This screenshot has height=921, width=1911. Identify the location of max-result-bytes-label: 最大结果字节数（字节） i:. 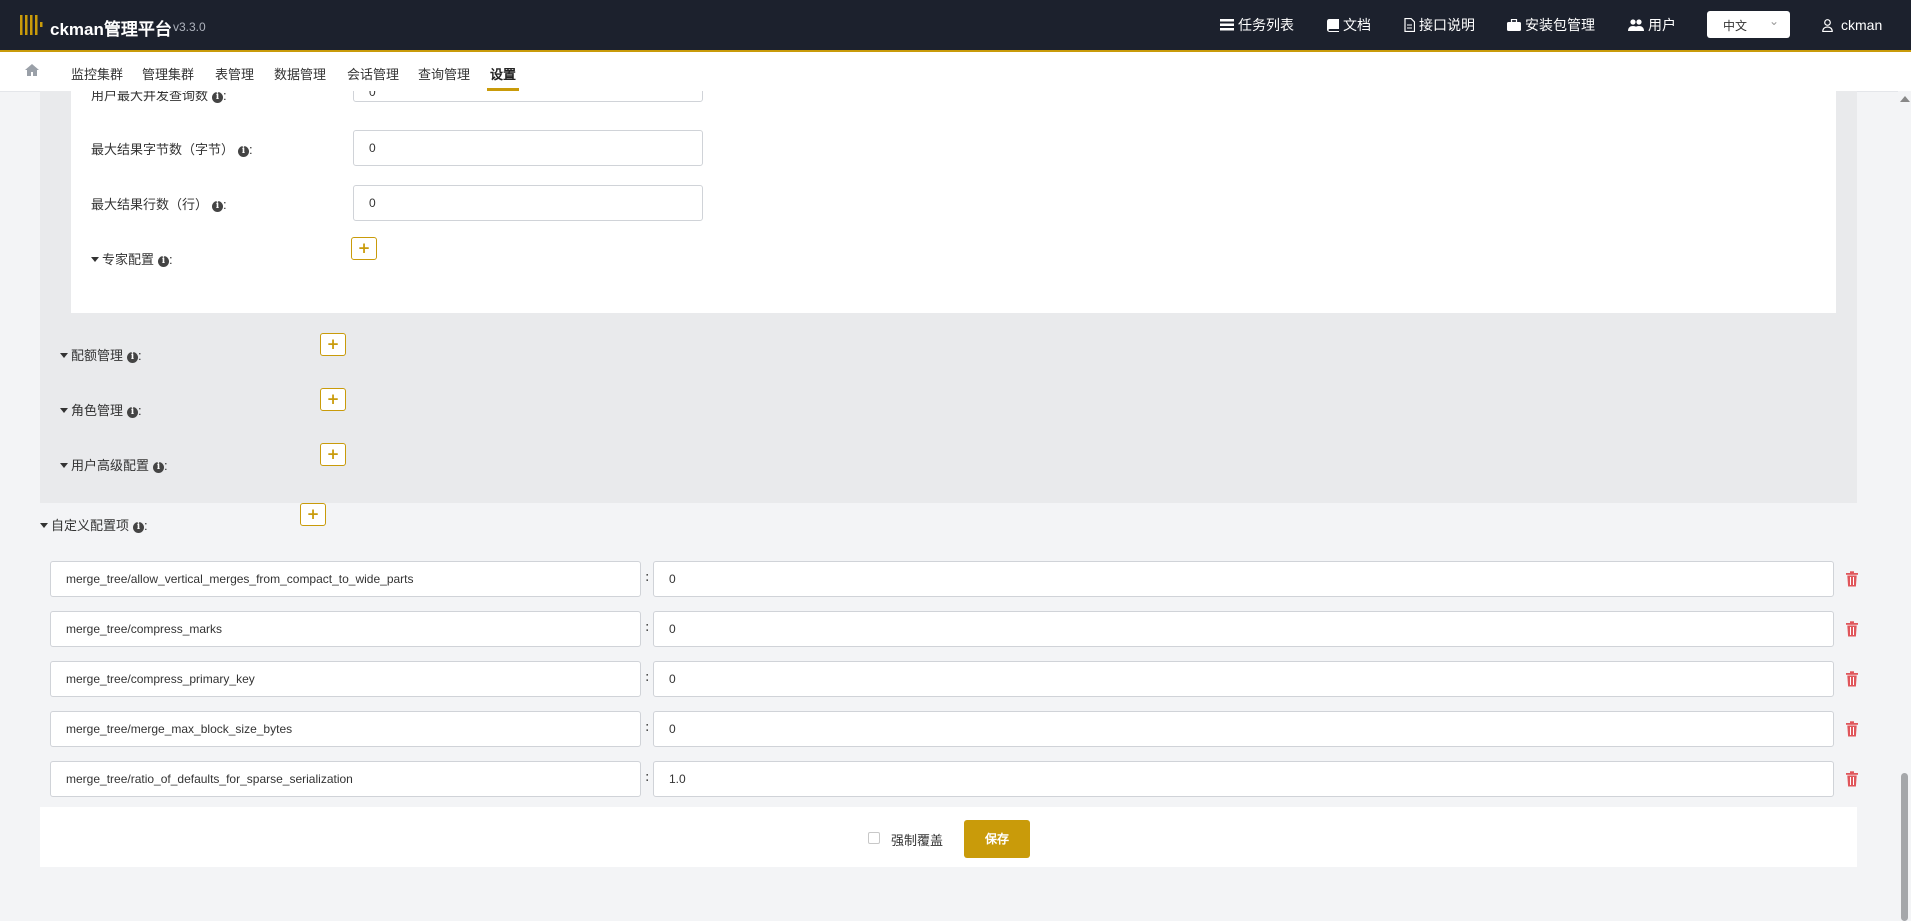
(172, 149).